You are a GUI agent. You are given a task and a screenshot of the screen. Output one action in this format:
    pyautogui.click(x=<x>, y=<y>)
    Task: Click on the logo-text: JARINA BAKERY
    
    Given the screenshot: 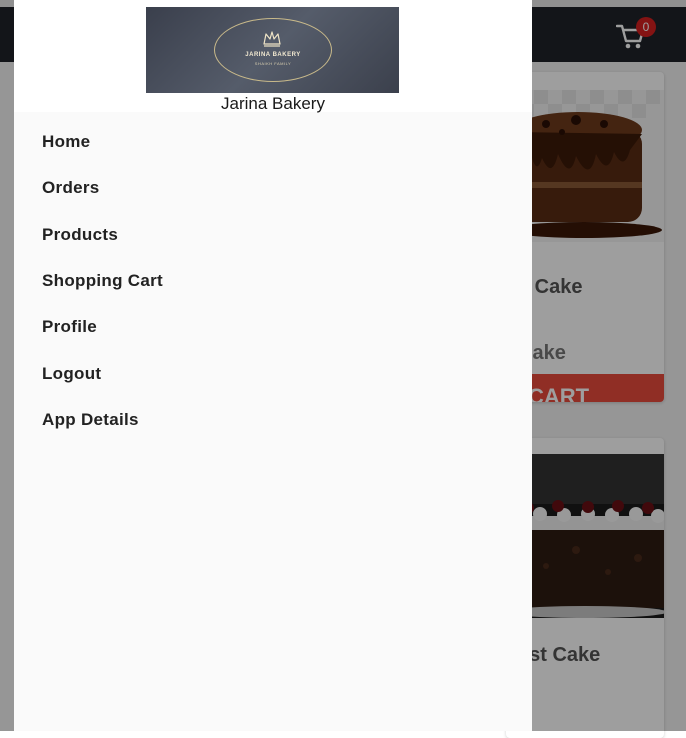 What is the action you would take?
    pyautogui.click(x=273, y=55)
    